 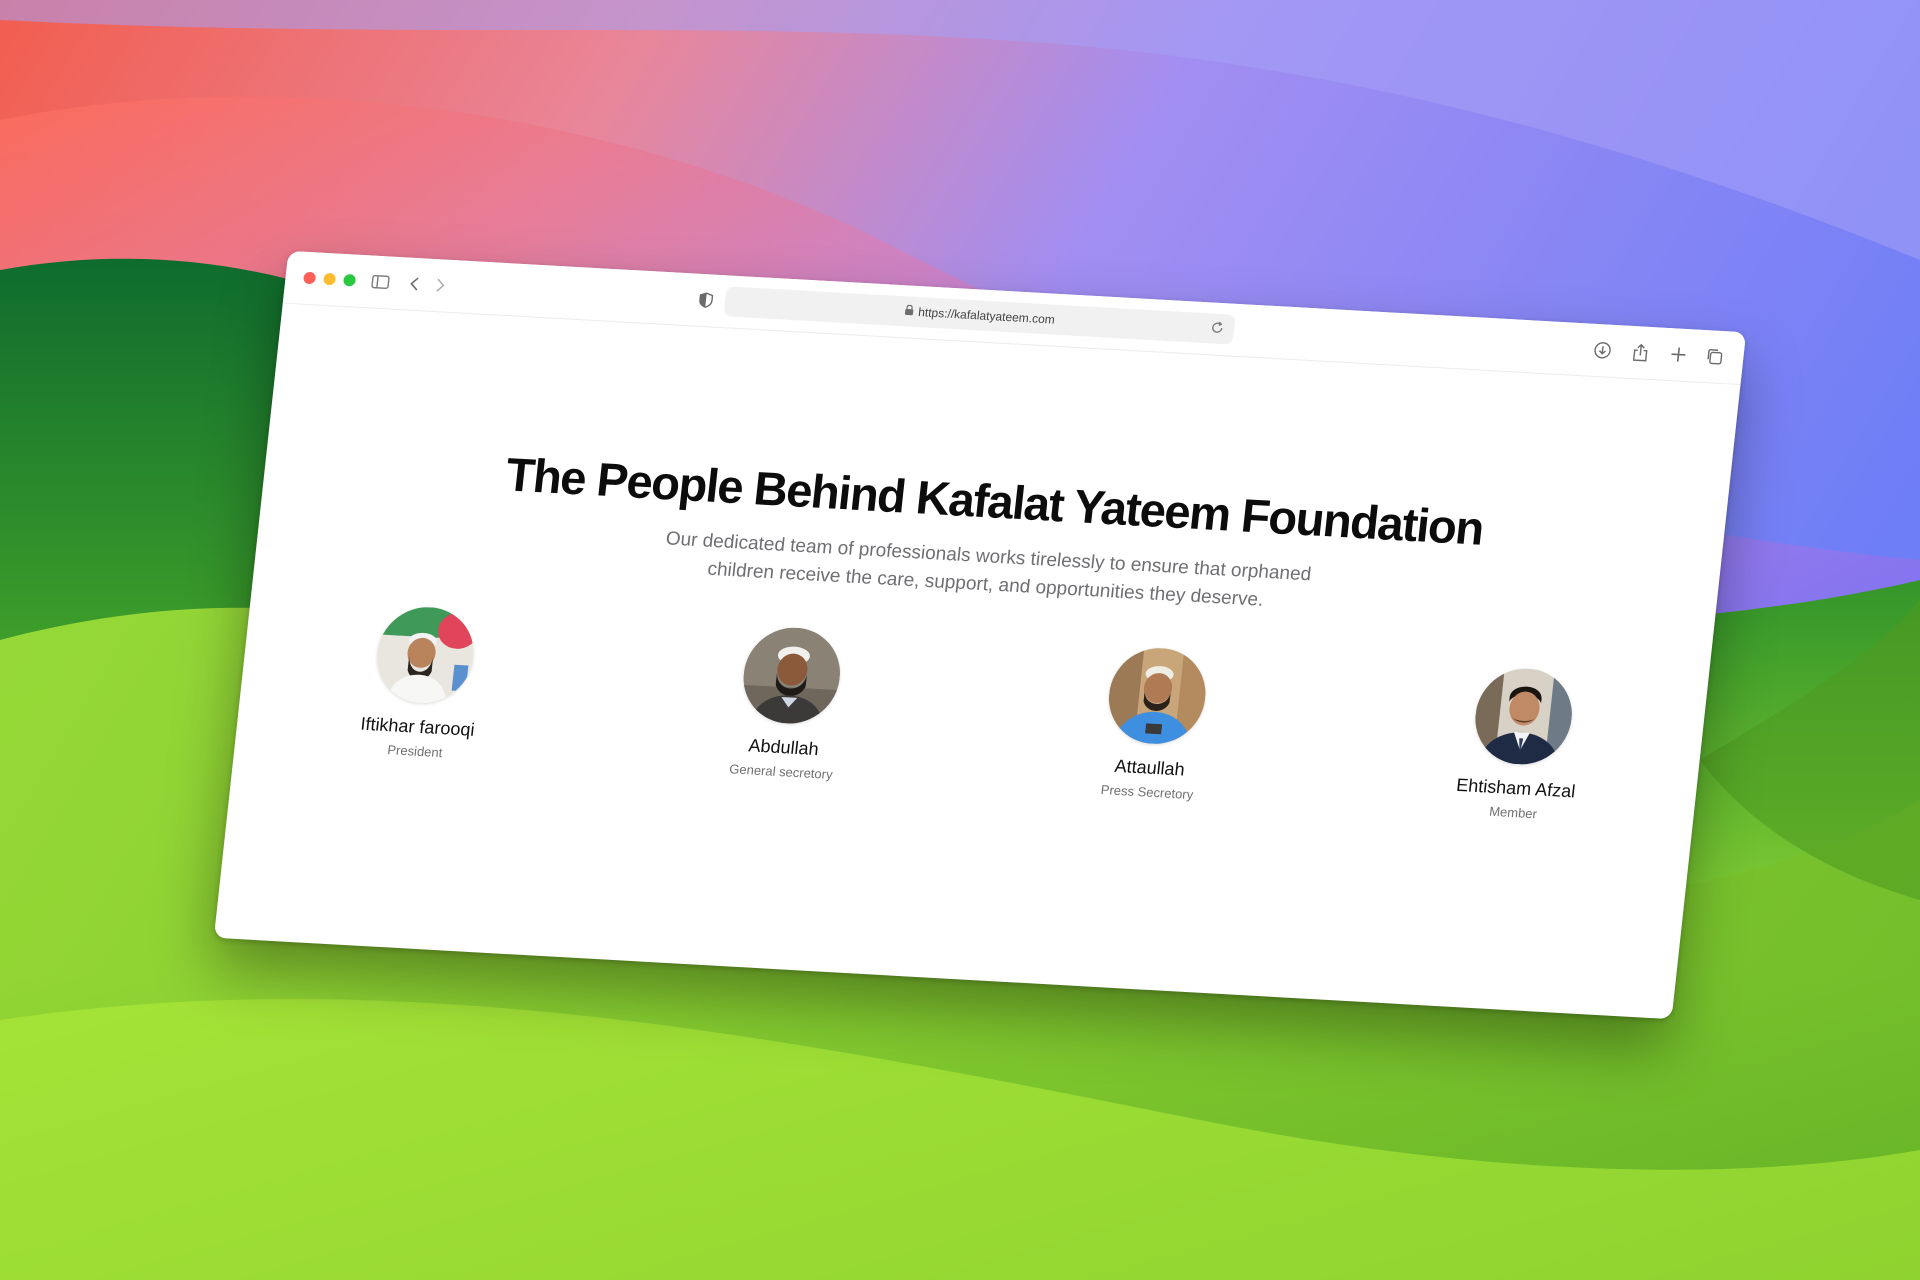 I want to click on member-name: Ehtisham Afzal, so click(x=1516, y=788).